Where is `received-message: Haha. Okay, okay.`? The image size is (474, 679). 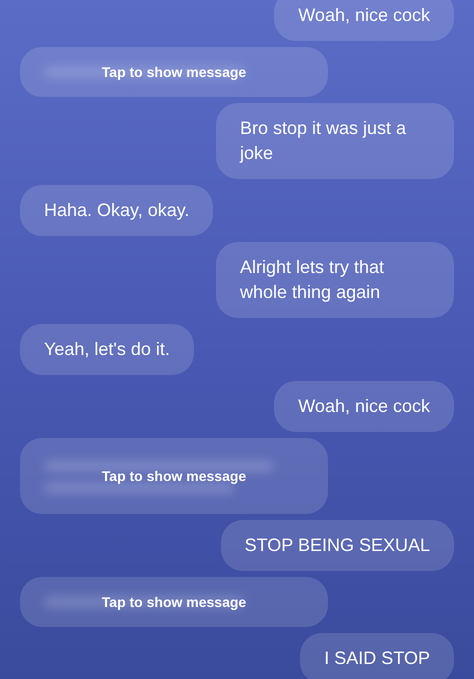
received-message: Haha. Okay, okay. is located at coordinates (117, 210).